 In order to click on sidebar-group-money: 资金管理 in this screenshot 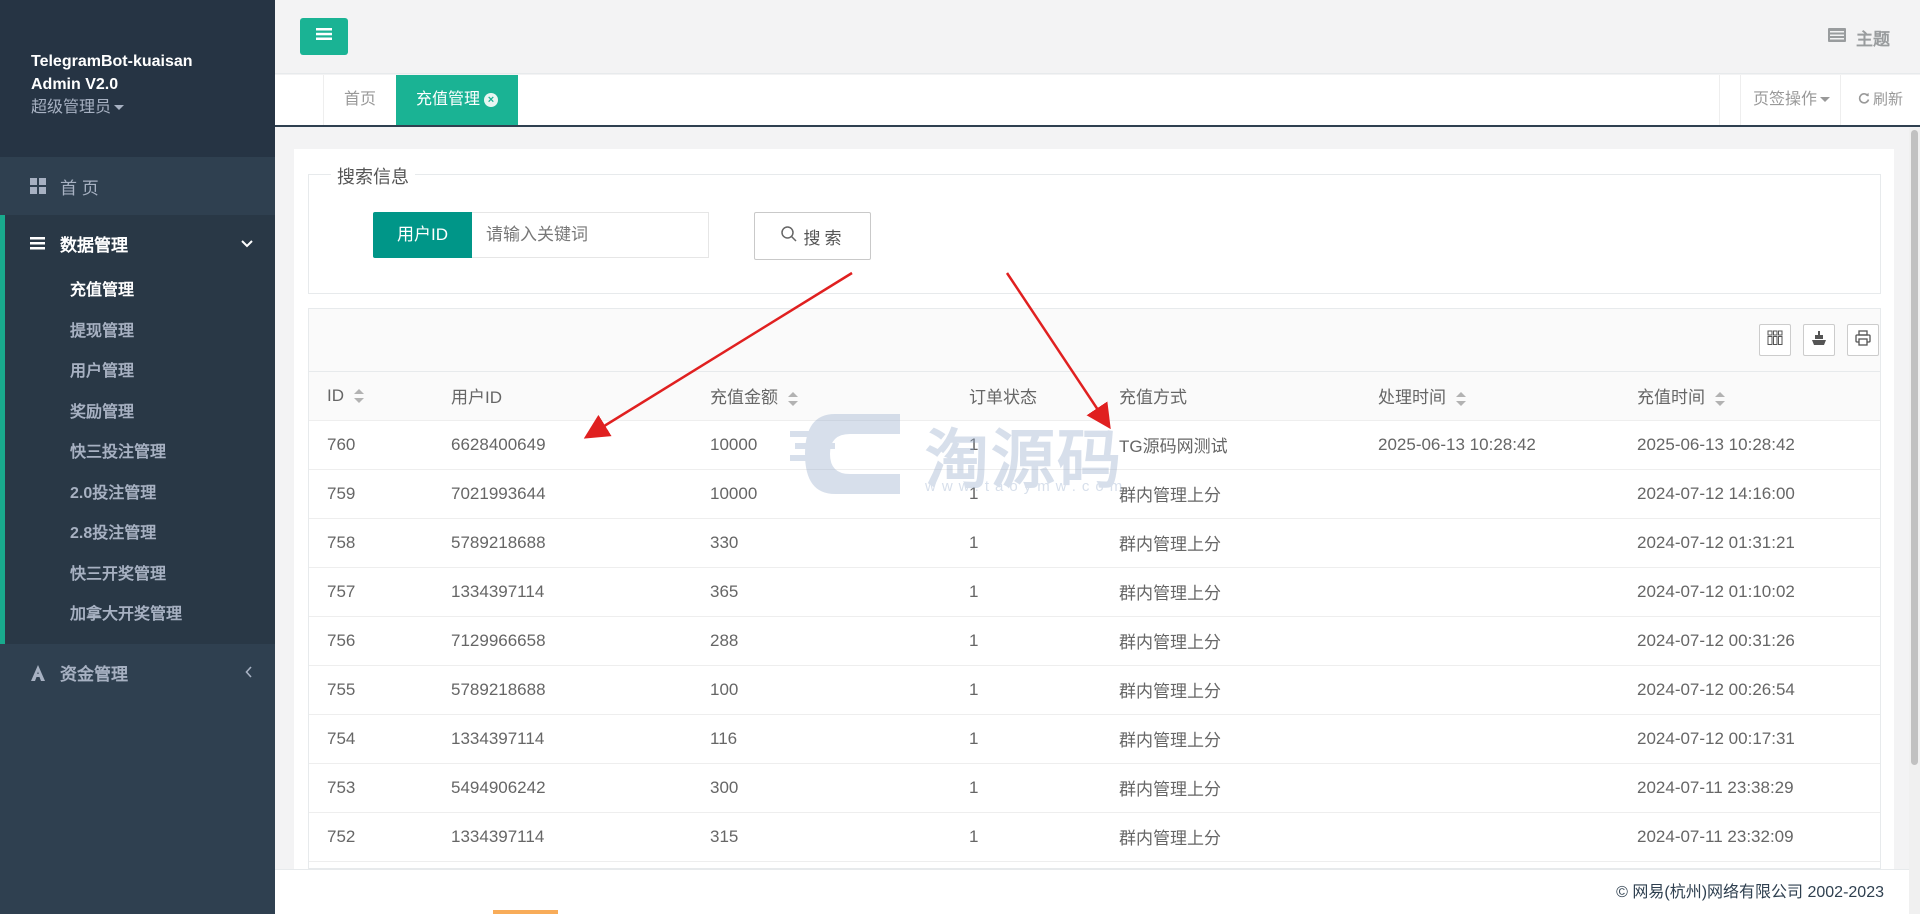, I will do `click(137, 673)`.